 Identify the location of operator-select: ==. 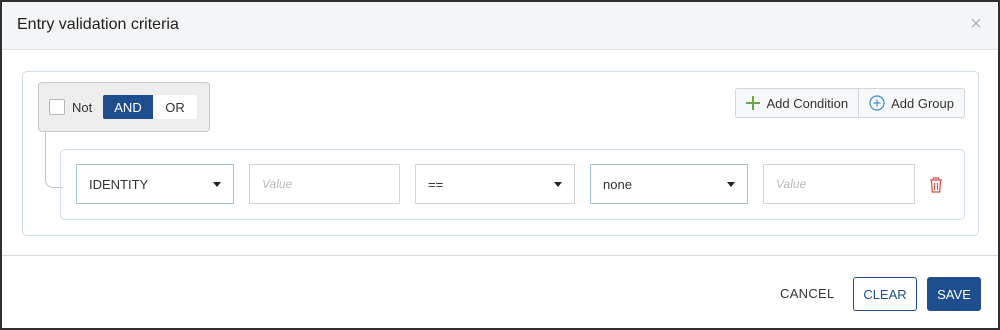
(495, 184).